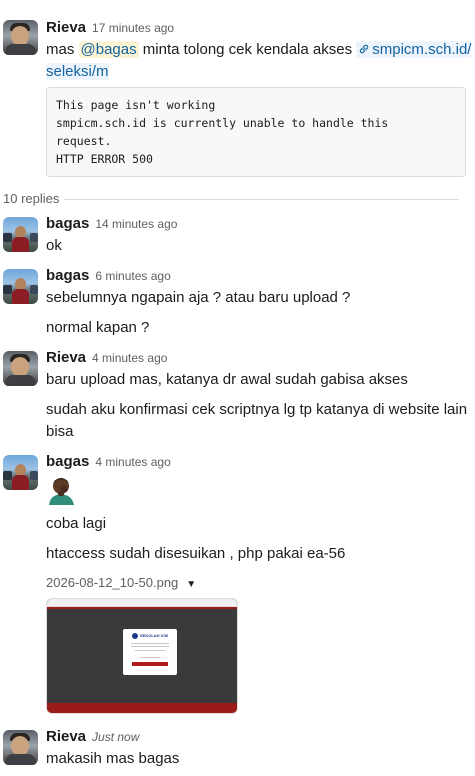 The height and width of the screenshot is (776, 475). What do you see at coordinates (104, 159) in the screenshot?
I see `code-line: HTTP ERROR 500` at bounding box center [104, 159].